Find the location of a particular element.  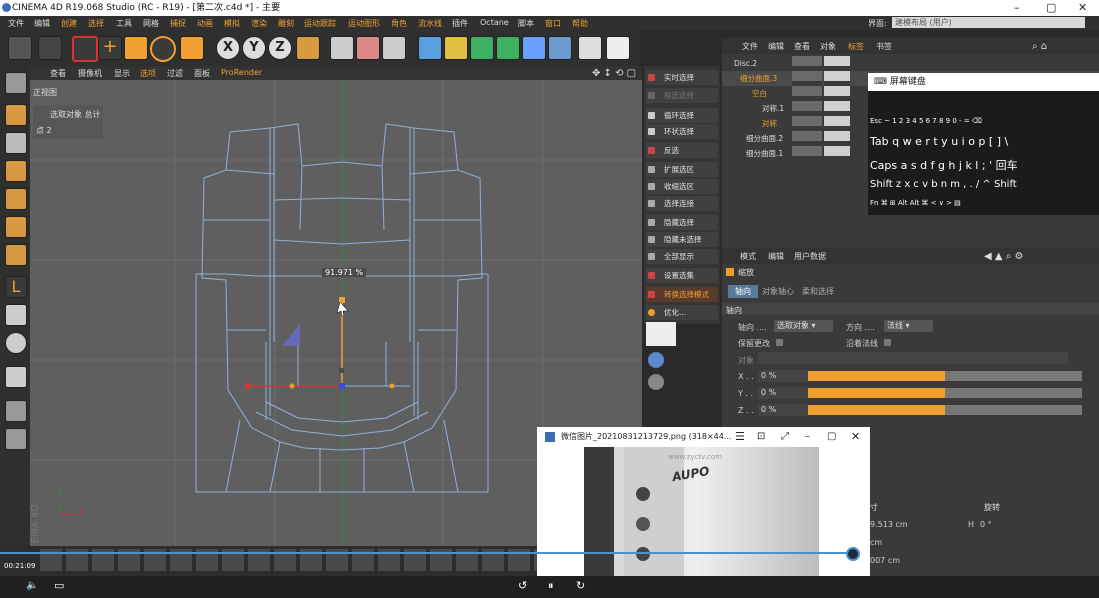

menu-render: 渲染 is located at coordinates (259, 23).